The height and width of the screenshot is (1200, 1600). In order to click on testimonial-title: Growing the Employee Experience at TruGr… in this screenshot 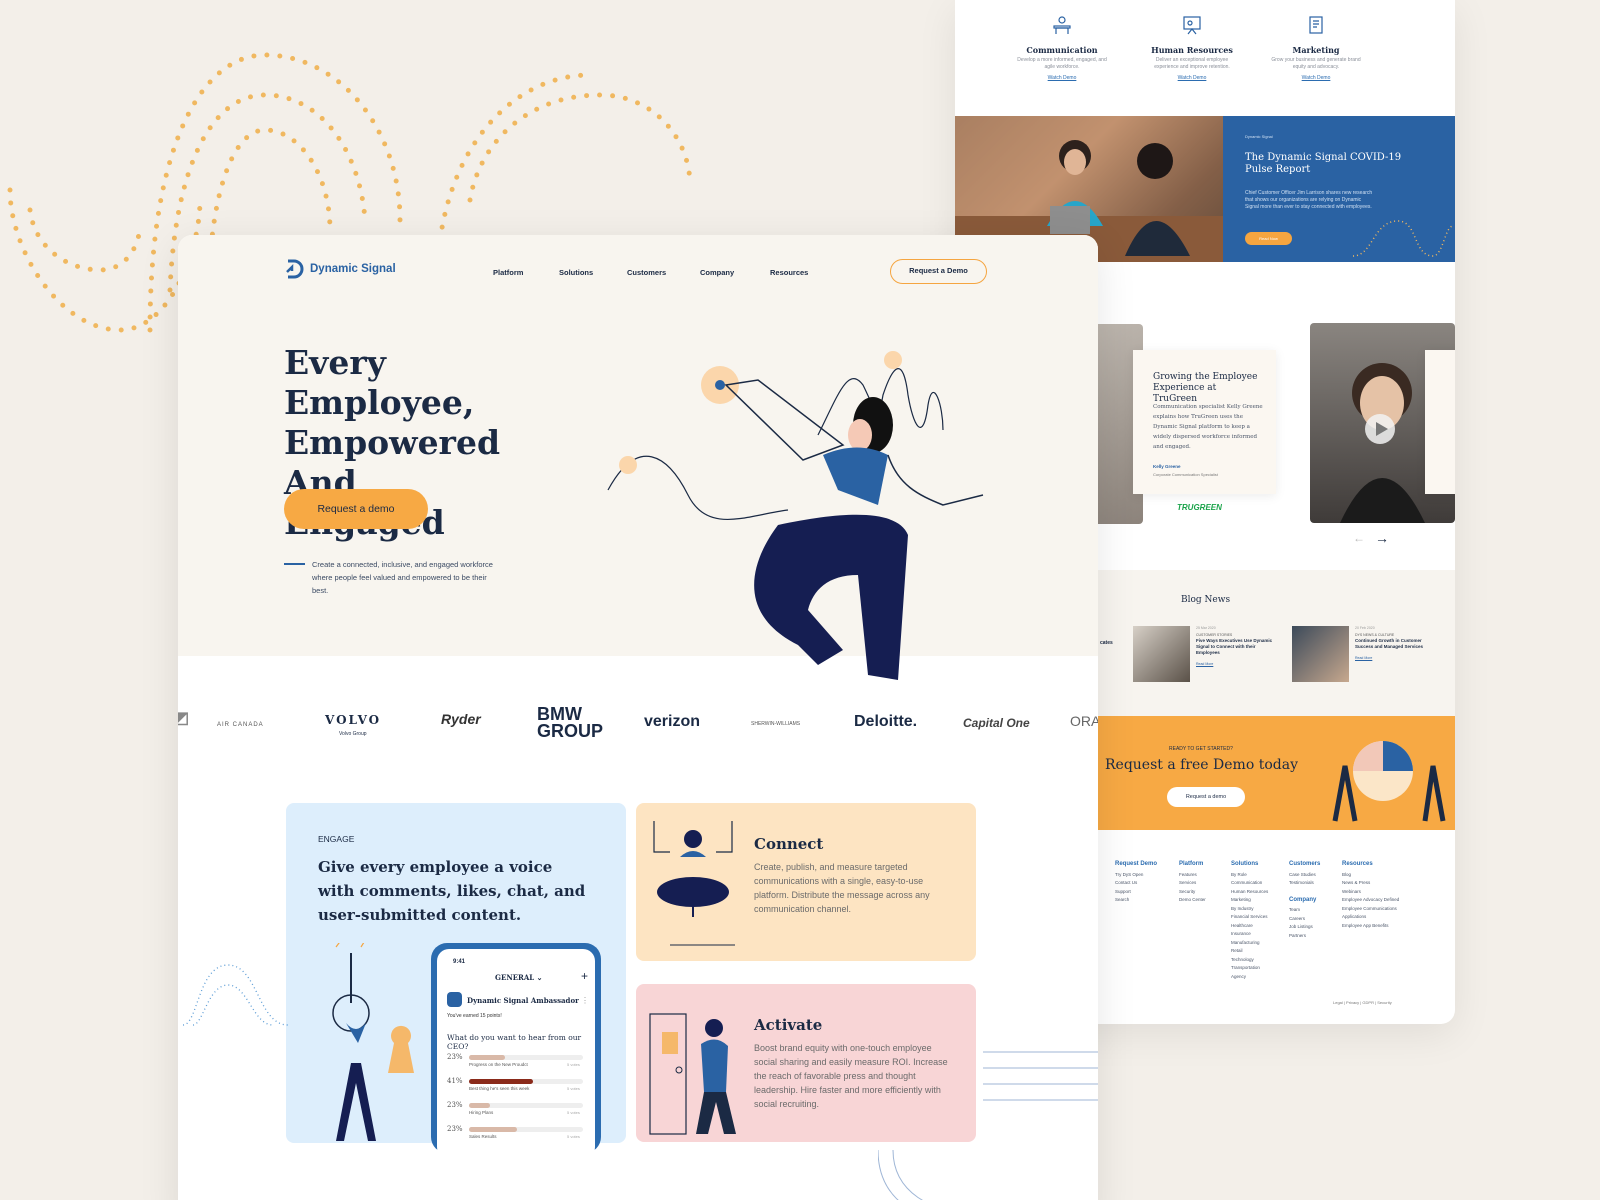, I will do `click(1205, 388)`.